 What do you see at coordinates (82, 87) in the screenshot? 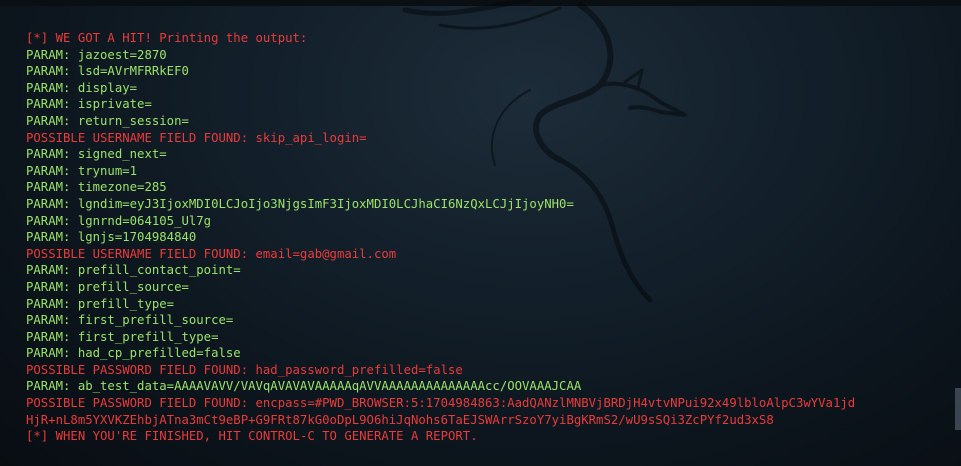
I see `terminal-line: PARAM: display=` at bounding box center [82, 87].